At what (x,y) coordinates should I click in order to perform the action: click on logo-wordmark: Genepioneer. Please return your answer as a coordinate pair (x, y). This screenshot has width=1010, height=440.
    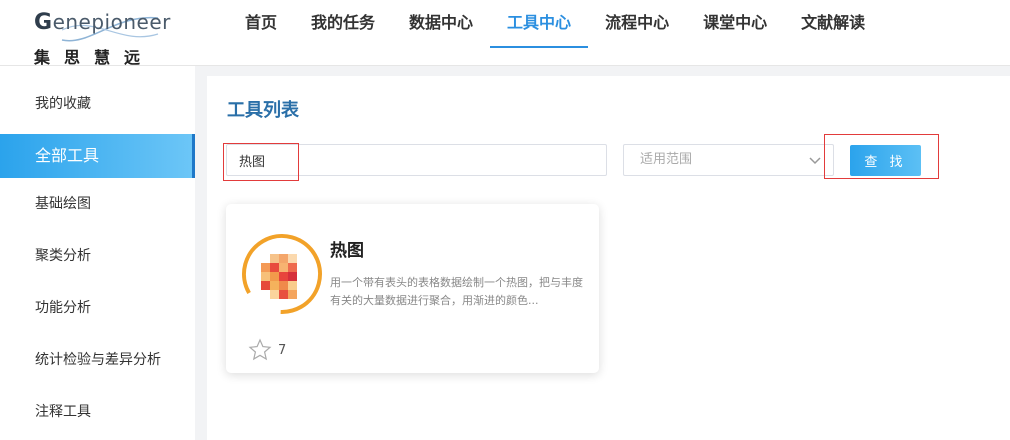
    Looking at the image, I should click on (102, 22).